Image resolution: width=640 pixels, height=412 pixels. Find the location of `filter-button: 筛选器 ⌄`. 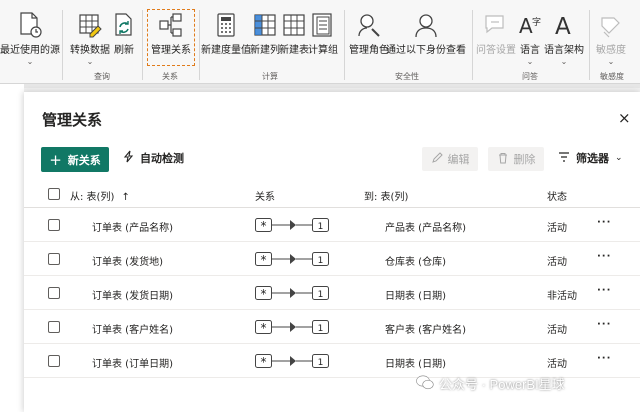

filter-button: 筛选器 ⌄ is located at coordinates (590, 158).